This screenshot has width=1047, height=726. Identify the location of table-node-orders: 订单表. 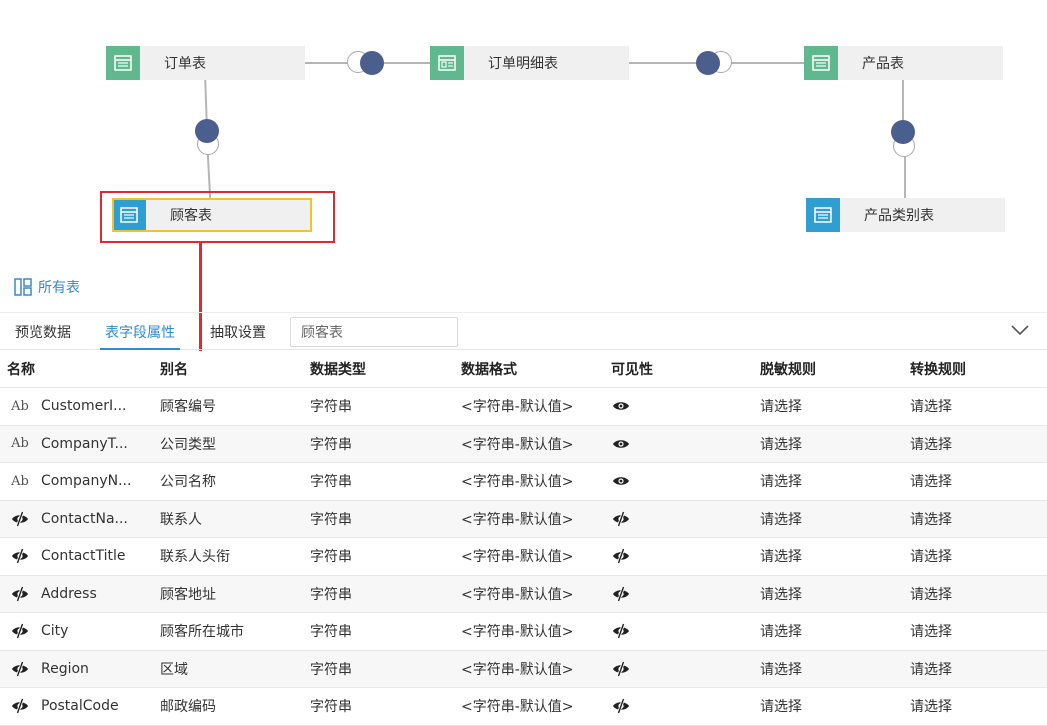
(205, 63).